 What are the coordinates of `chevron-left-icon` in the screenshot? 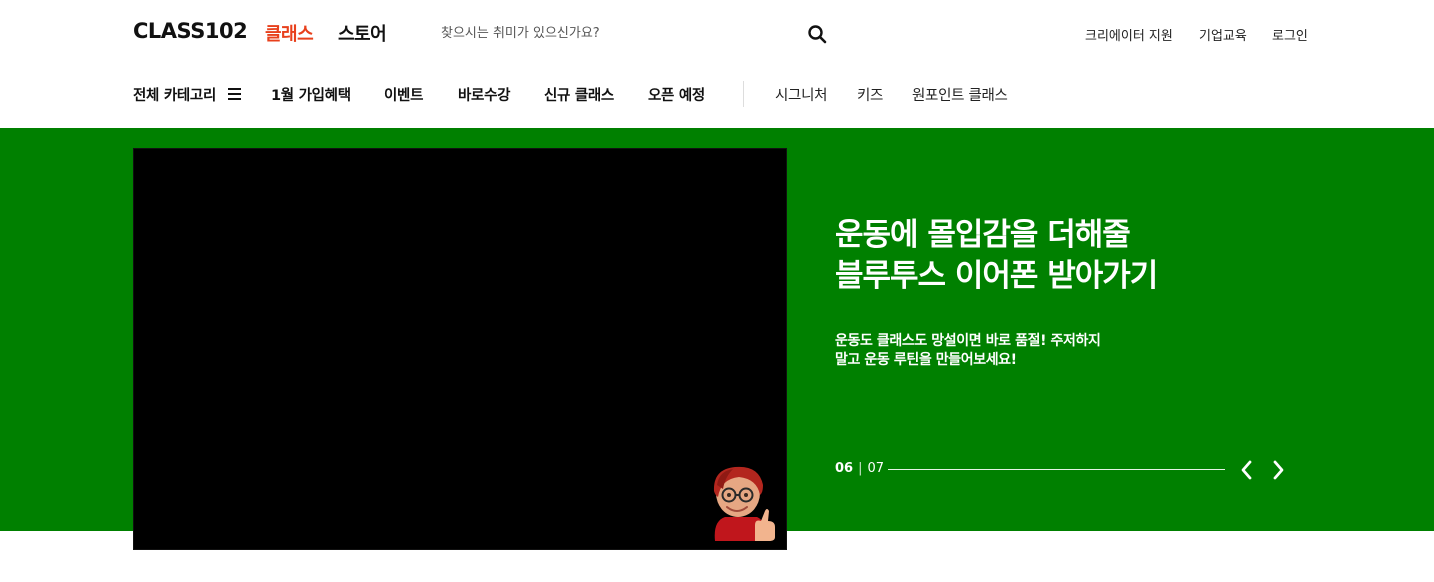 It's located at (1247, 470).